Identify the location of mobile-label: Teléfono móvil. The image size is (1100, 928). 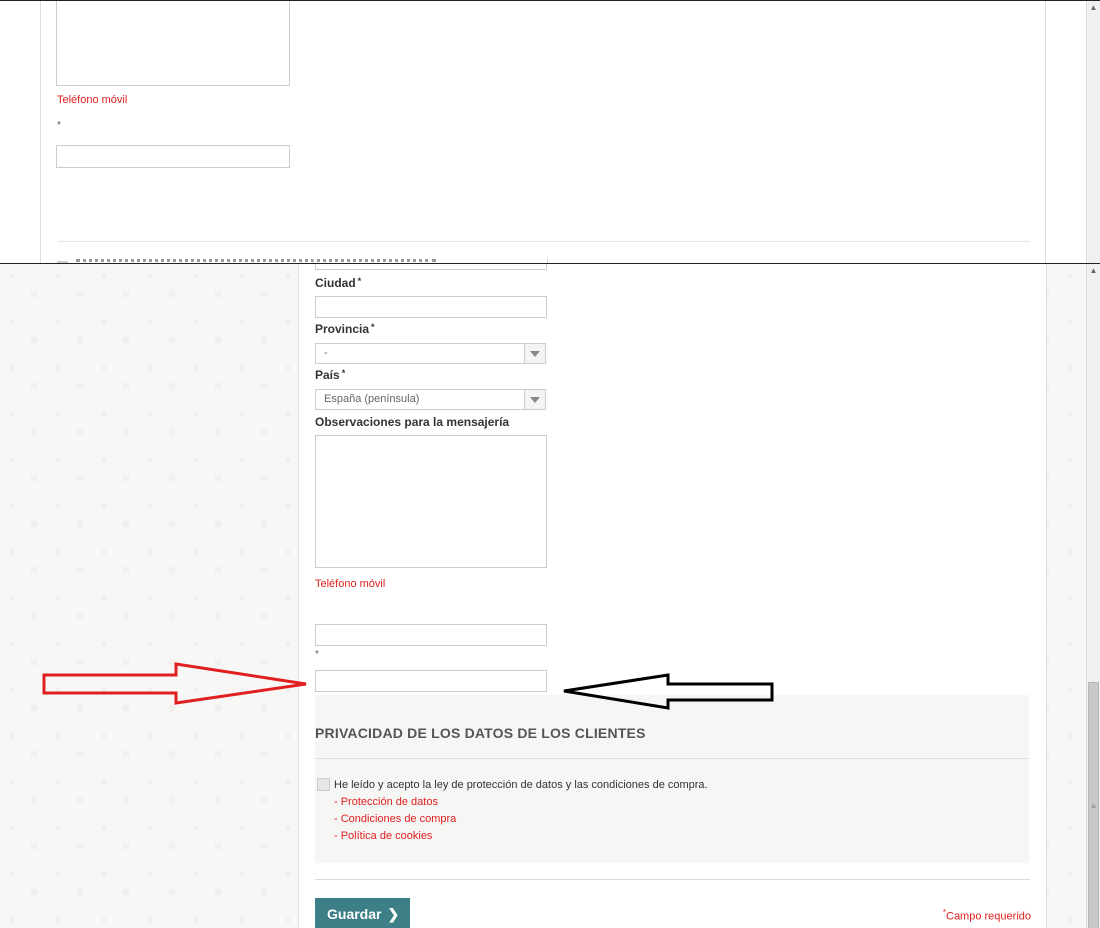
(350, 584).